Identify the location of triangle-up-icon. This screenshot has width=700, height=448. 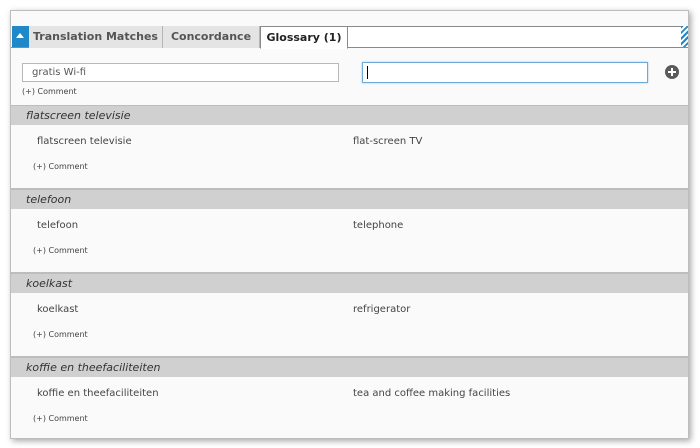
(20, 35).